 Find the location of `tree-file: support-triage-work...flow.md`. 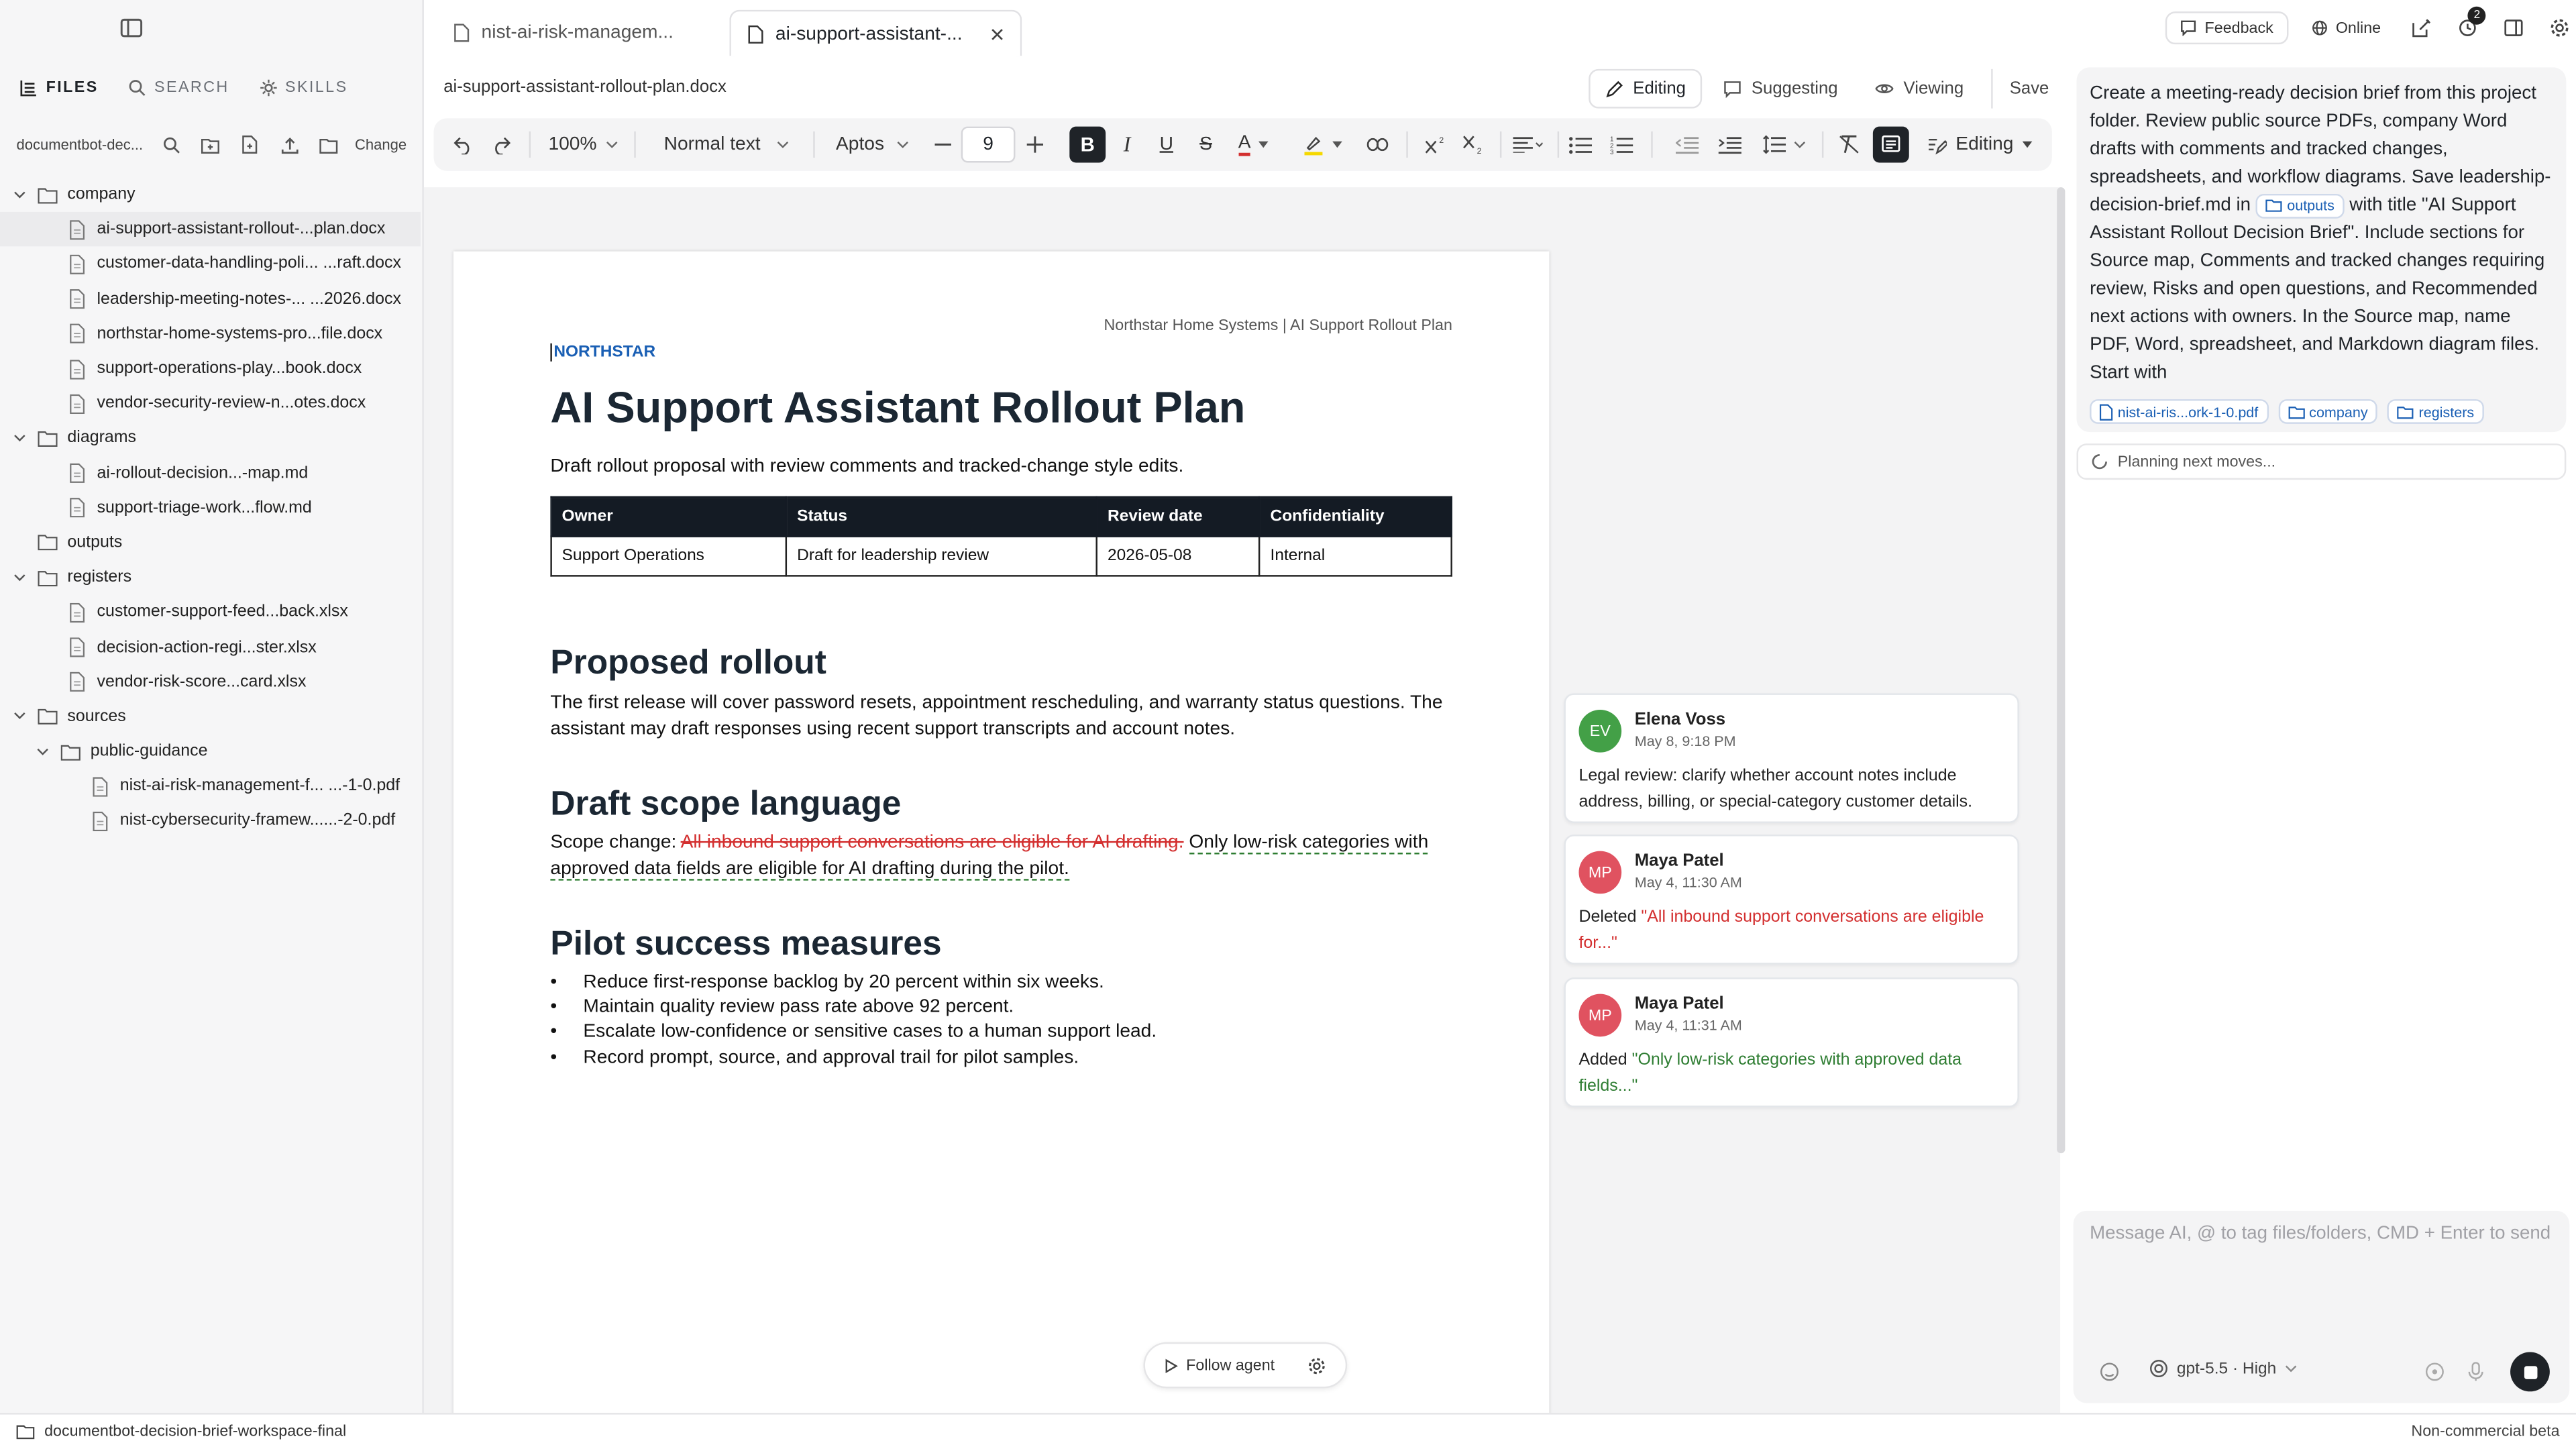

tree-file: support-triage-work...flow.md is located at coordinates (210, 507).